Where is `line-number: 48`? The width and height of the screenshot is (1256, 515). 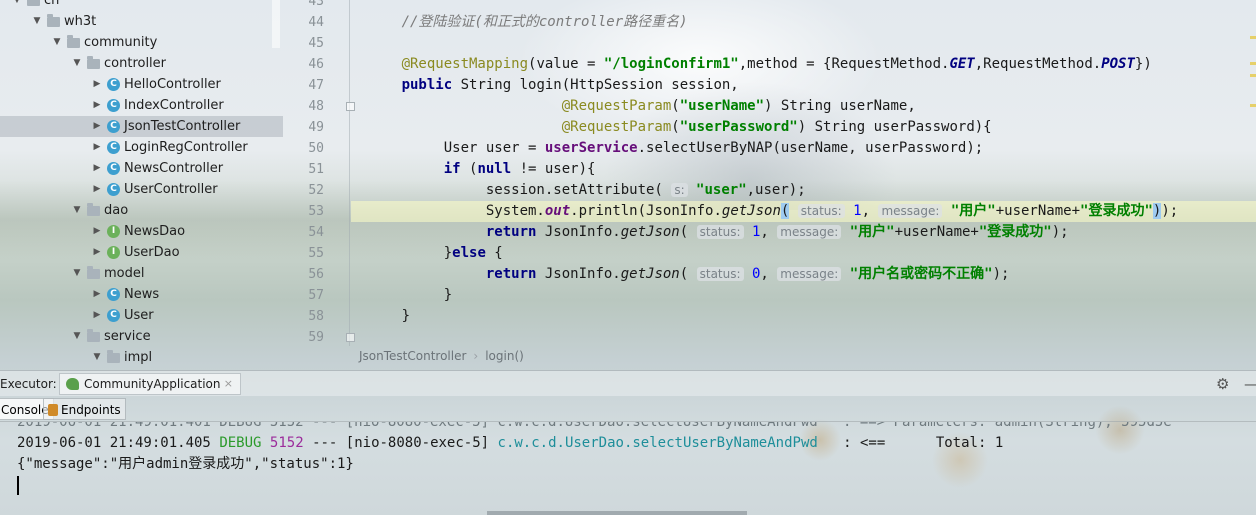
line-number: 48 is located at coordinates (316, 106).